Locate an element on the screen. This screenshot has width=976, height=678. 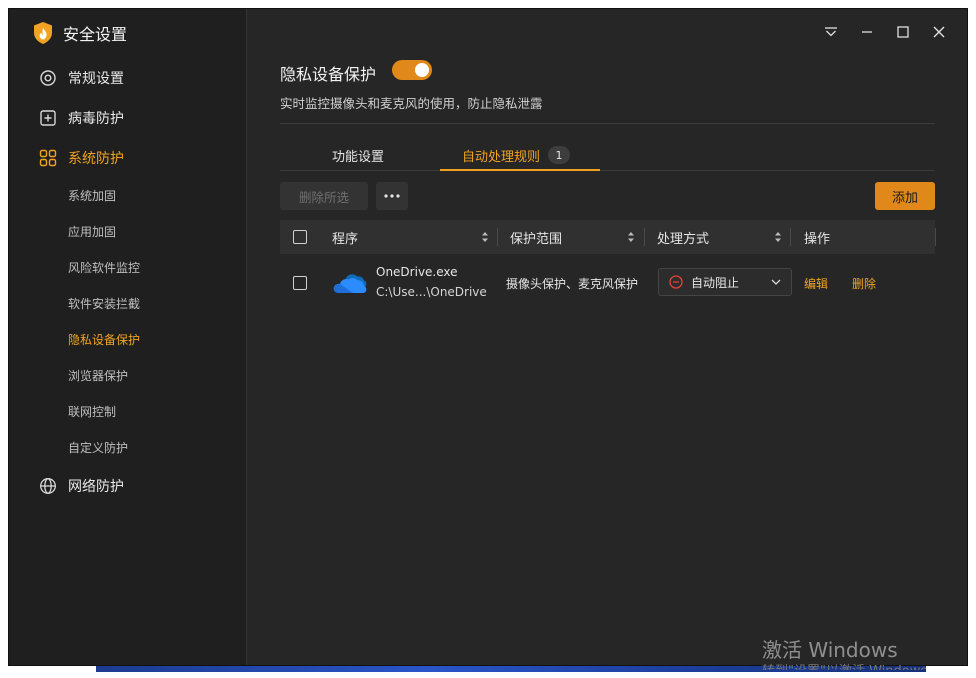
onedrive-icon is located at coordinates (350, 283).